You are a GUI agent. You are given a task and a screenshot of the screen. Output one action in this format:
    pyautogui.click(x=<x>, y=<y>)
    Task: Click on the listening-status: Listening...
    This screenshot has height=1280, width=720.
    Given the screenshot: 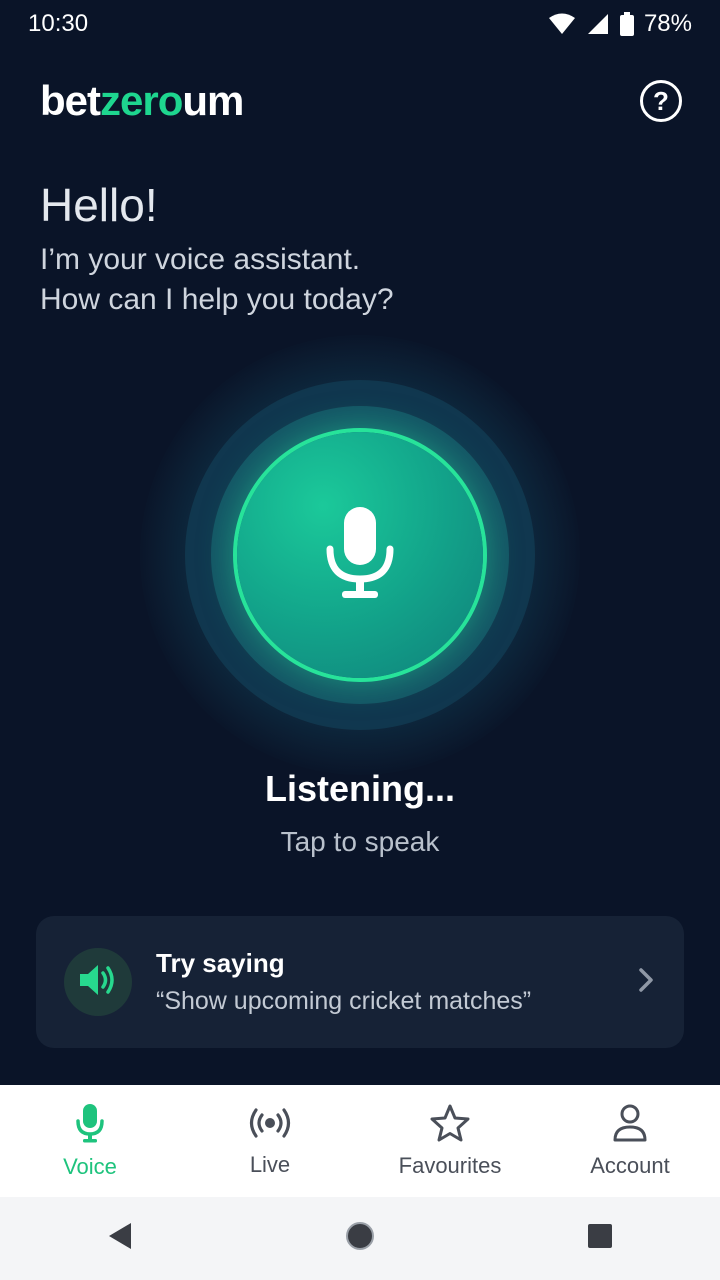 What is the action you would take?
    pyautogui.click(x=359, y=788)
    